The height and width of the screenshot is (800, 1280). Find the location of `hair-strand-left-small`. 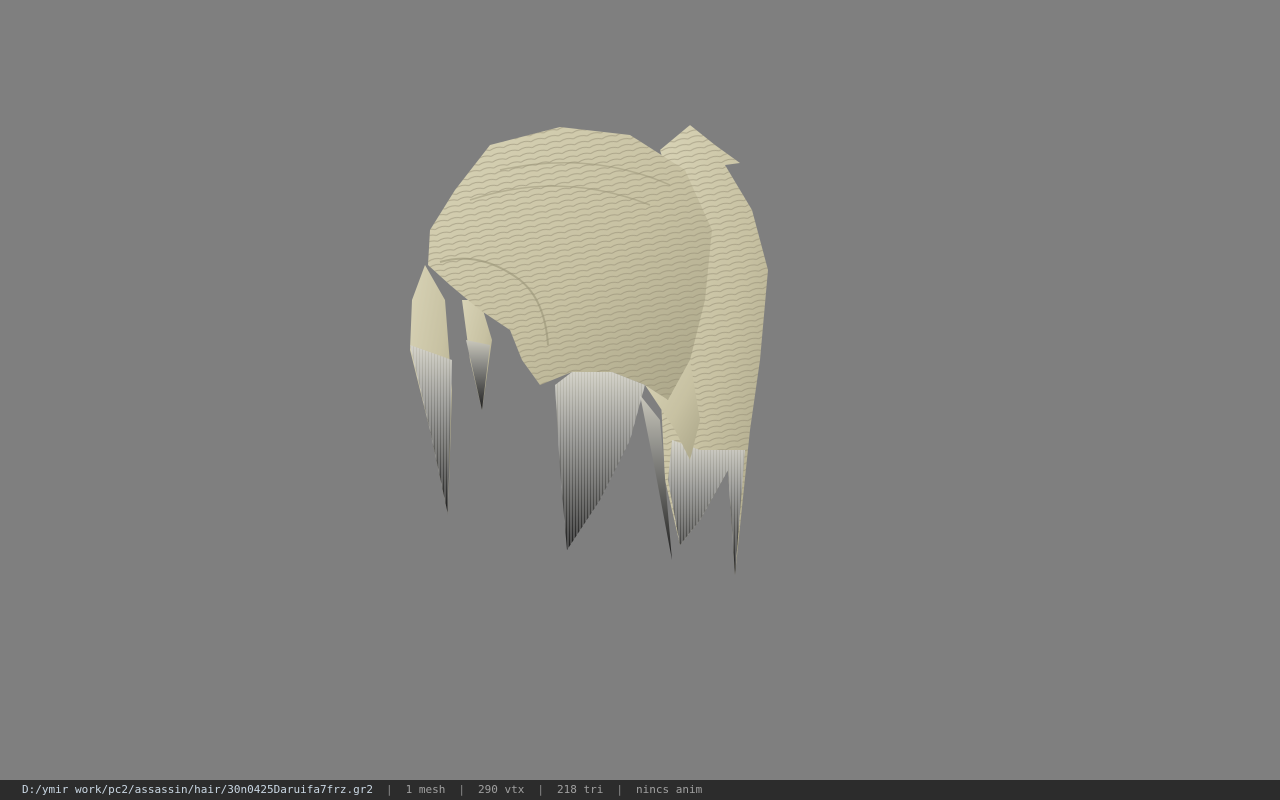

hair-strand-left-small is located at coordinates (477, 355).